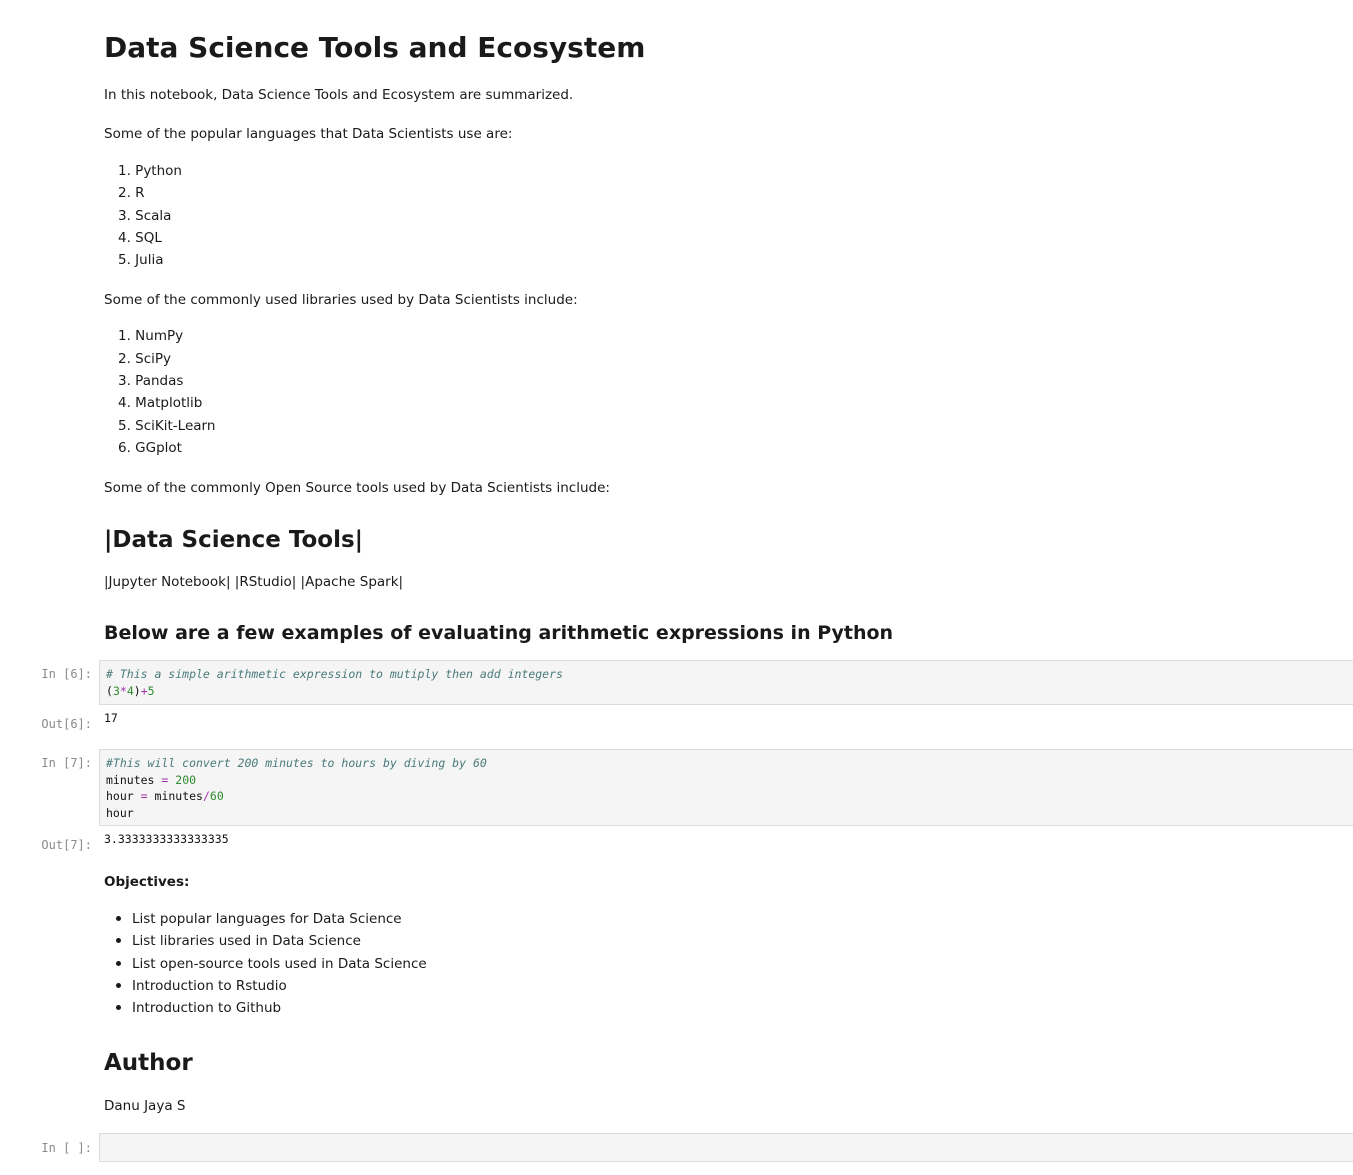 This screenshot has width=1353, height=1175. Describe the element at coordinates (145, 359) in the screenshot. I see `list-item: 2. SciPy` at that location.